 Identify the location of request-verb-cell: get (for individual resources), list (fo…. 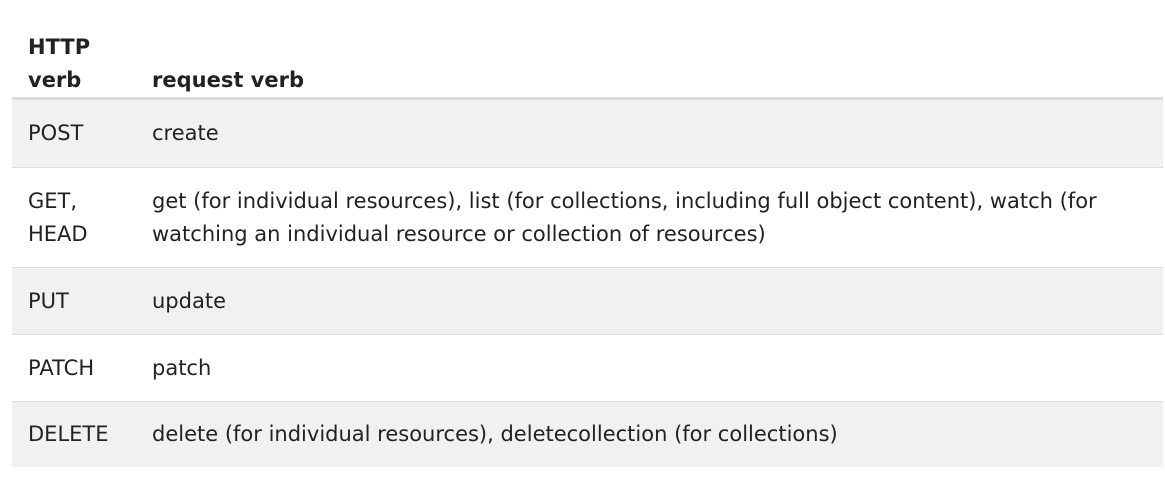
(624, 217).